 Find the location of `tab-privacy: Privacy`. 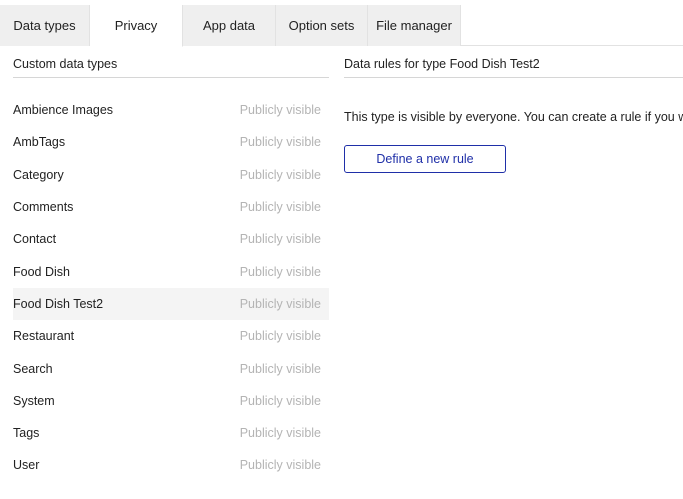

tab-privacy: Privacy is located at coordinates (136, 26).